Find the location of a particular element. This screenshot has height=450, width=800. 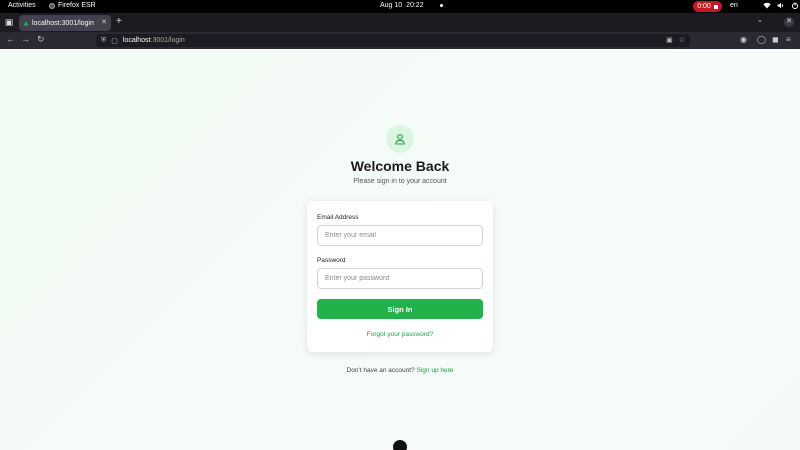

page-title: Welcome Back is located at coordinates (400, 166).